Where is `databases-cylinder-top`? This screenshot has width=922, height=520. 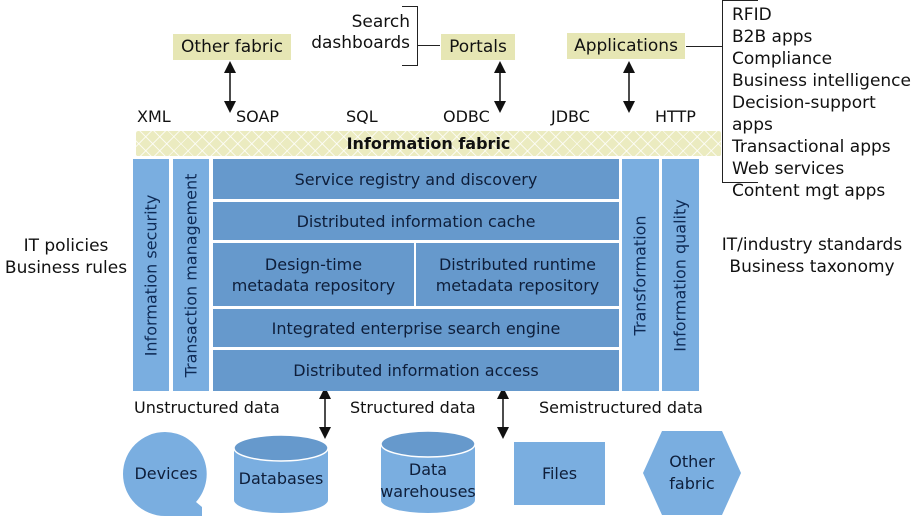
databases-cylinder-top is located at coordinates (281, 448).